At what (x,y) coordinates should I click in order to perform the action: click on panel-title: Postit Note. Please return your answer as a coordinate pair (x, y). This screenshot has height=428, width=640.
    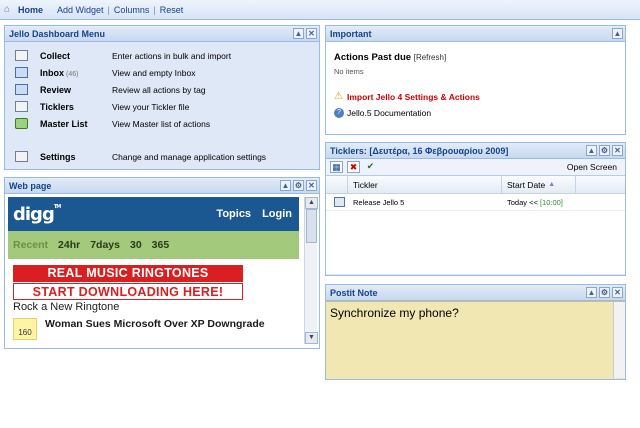
    Looking at the image, I should click on (354, 292).